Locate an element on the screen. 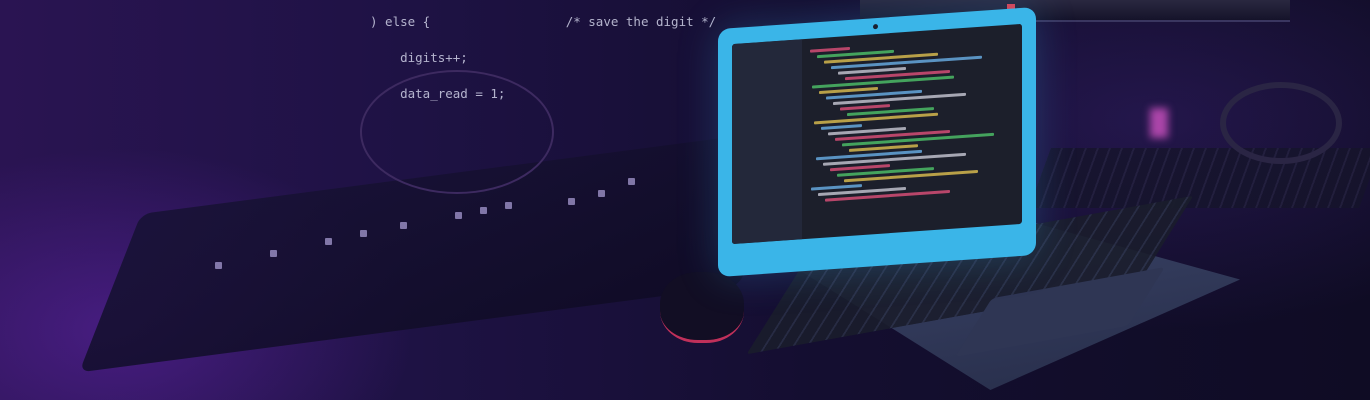 The width and height of the screenshot is (1370, 400). webcam is located at coordinates (875, 26).